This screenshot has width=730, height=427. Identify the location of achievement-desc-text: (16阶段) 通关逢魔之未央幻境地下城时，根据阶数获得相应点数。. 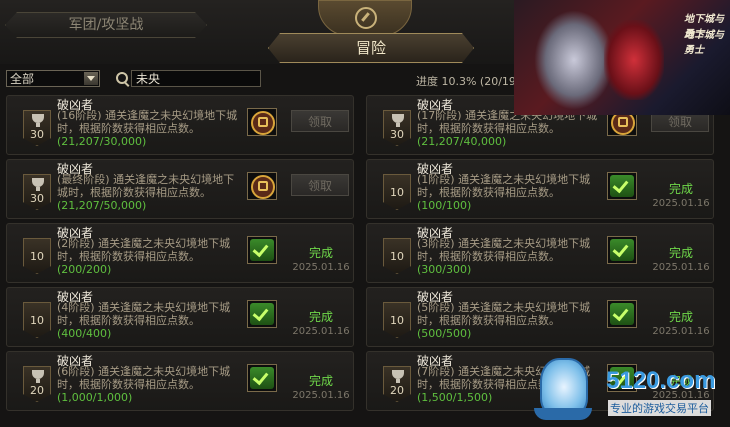
(147, 122).